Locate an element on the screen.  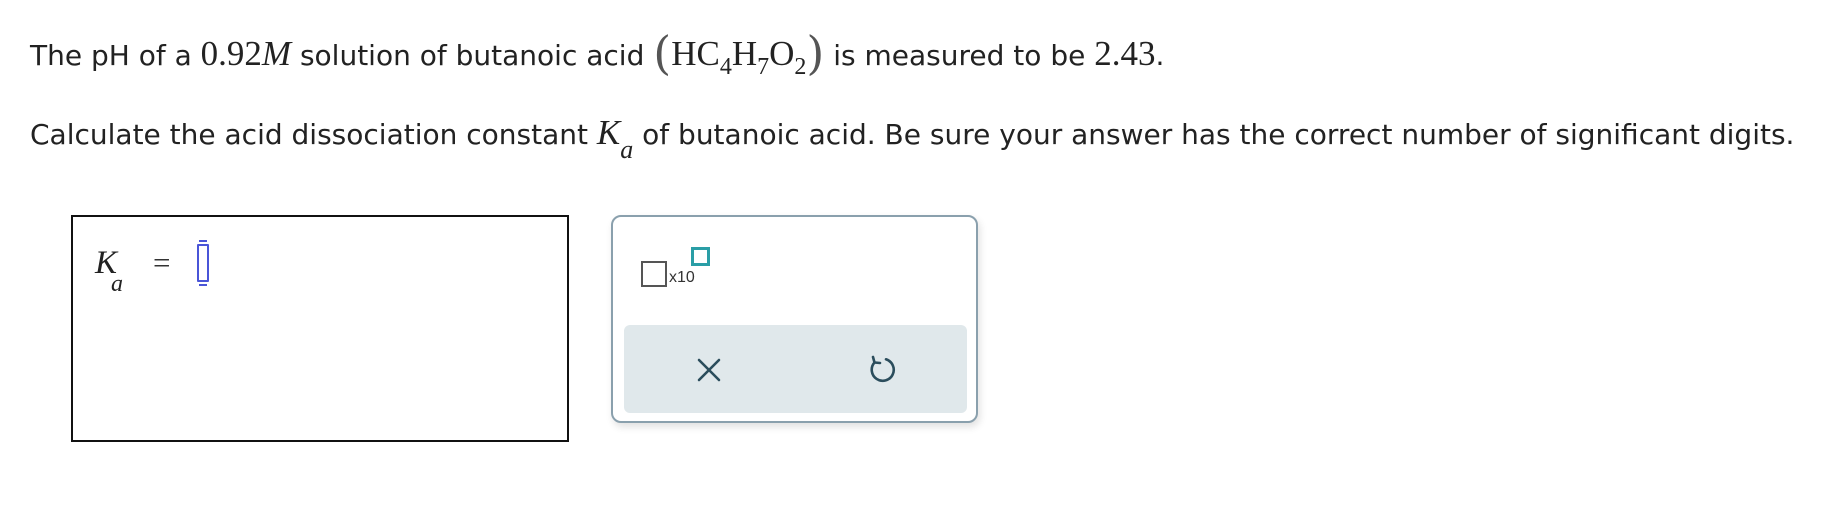
question-text: The pH of a is located at coordinates (115, 55).